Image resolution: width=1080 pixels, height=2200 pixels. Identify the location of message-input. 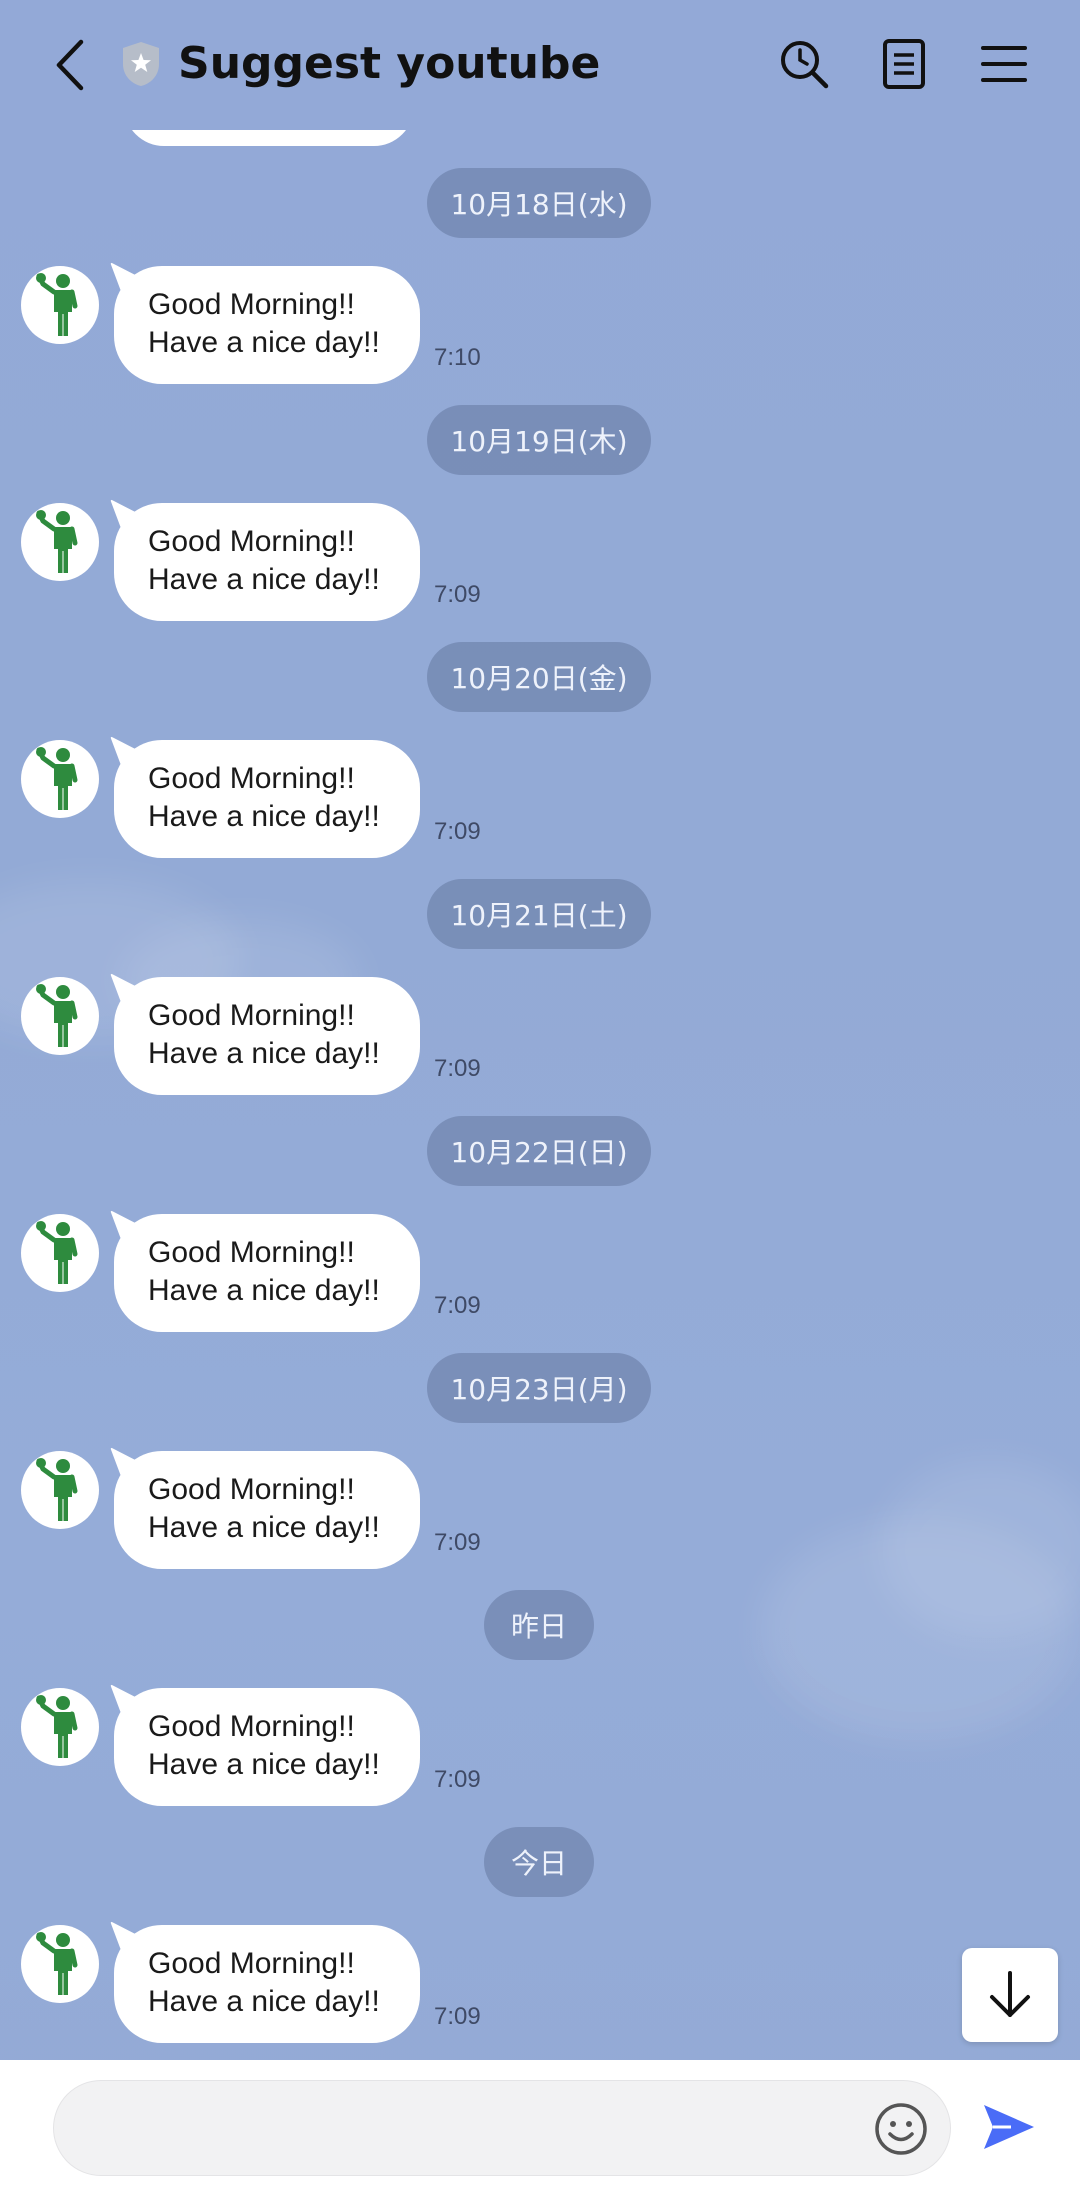
(481, 2130).